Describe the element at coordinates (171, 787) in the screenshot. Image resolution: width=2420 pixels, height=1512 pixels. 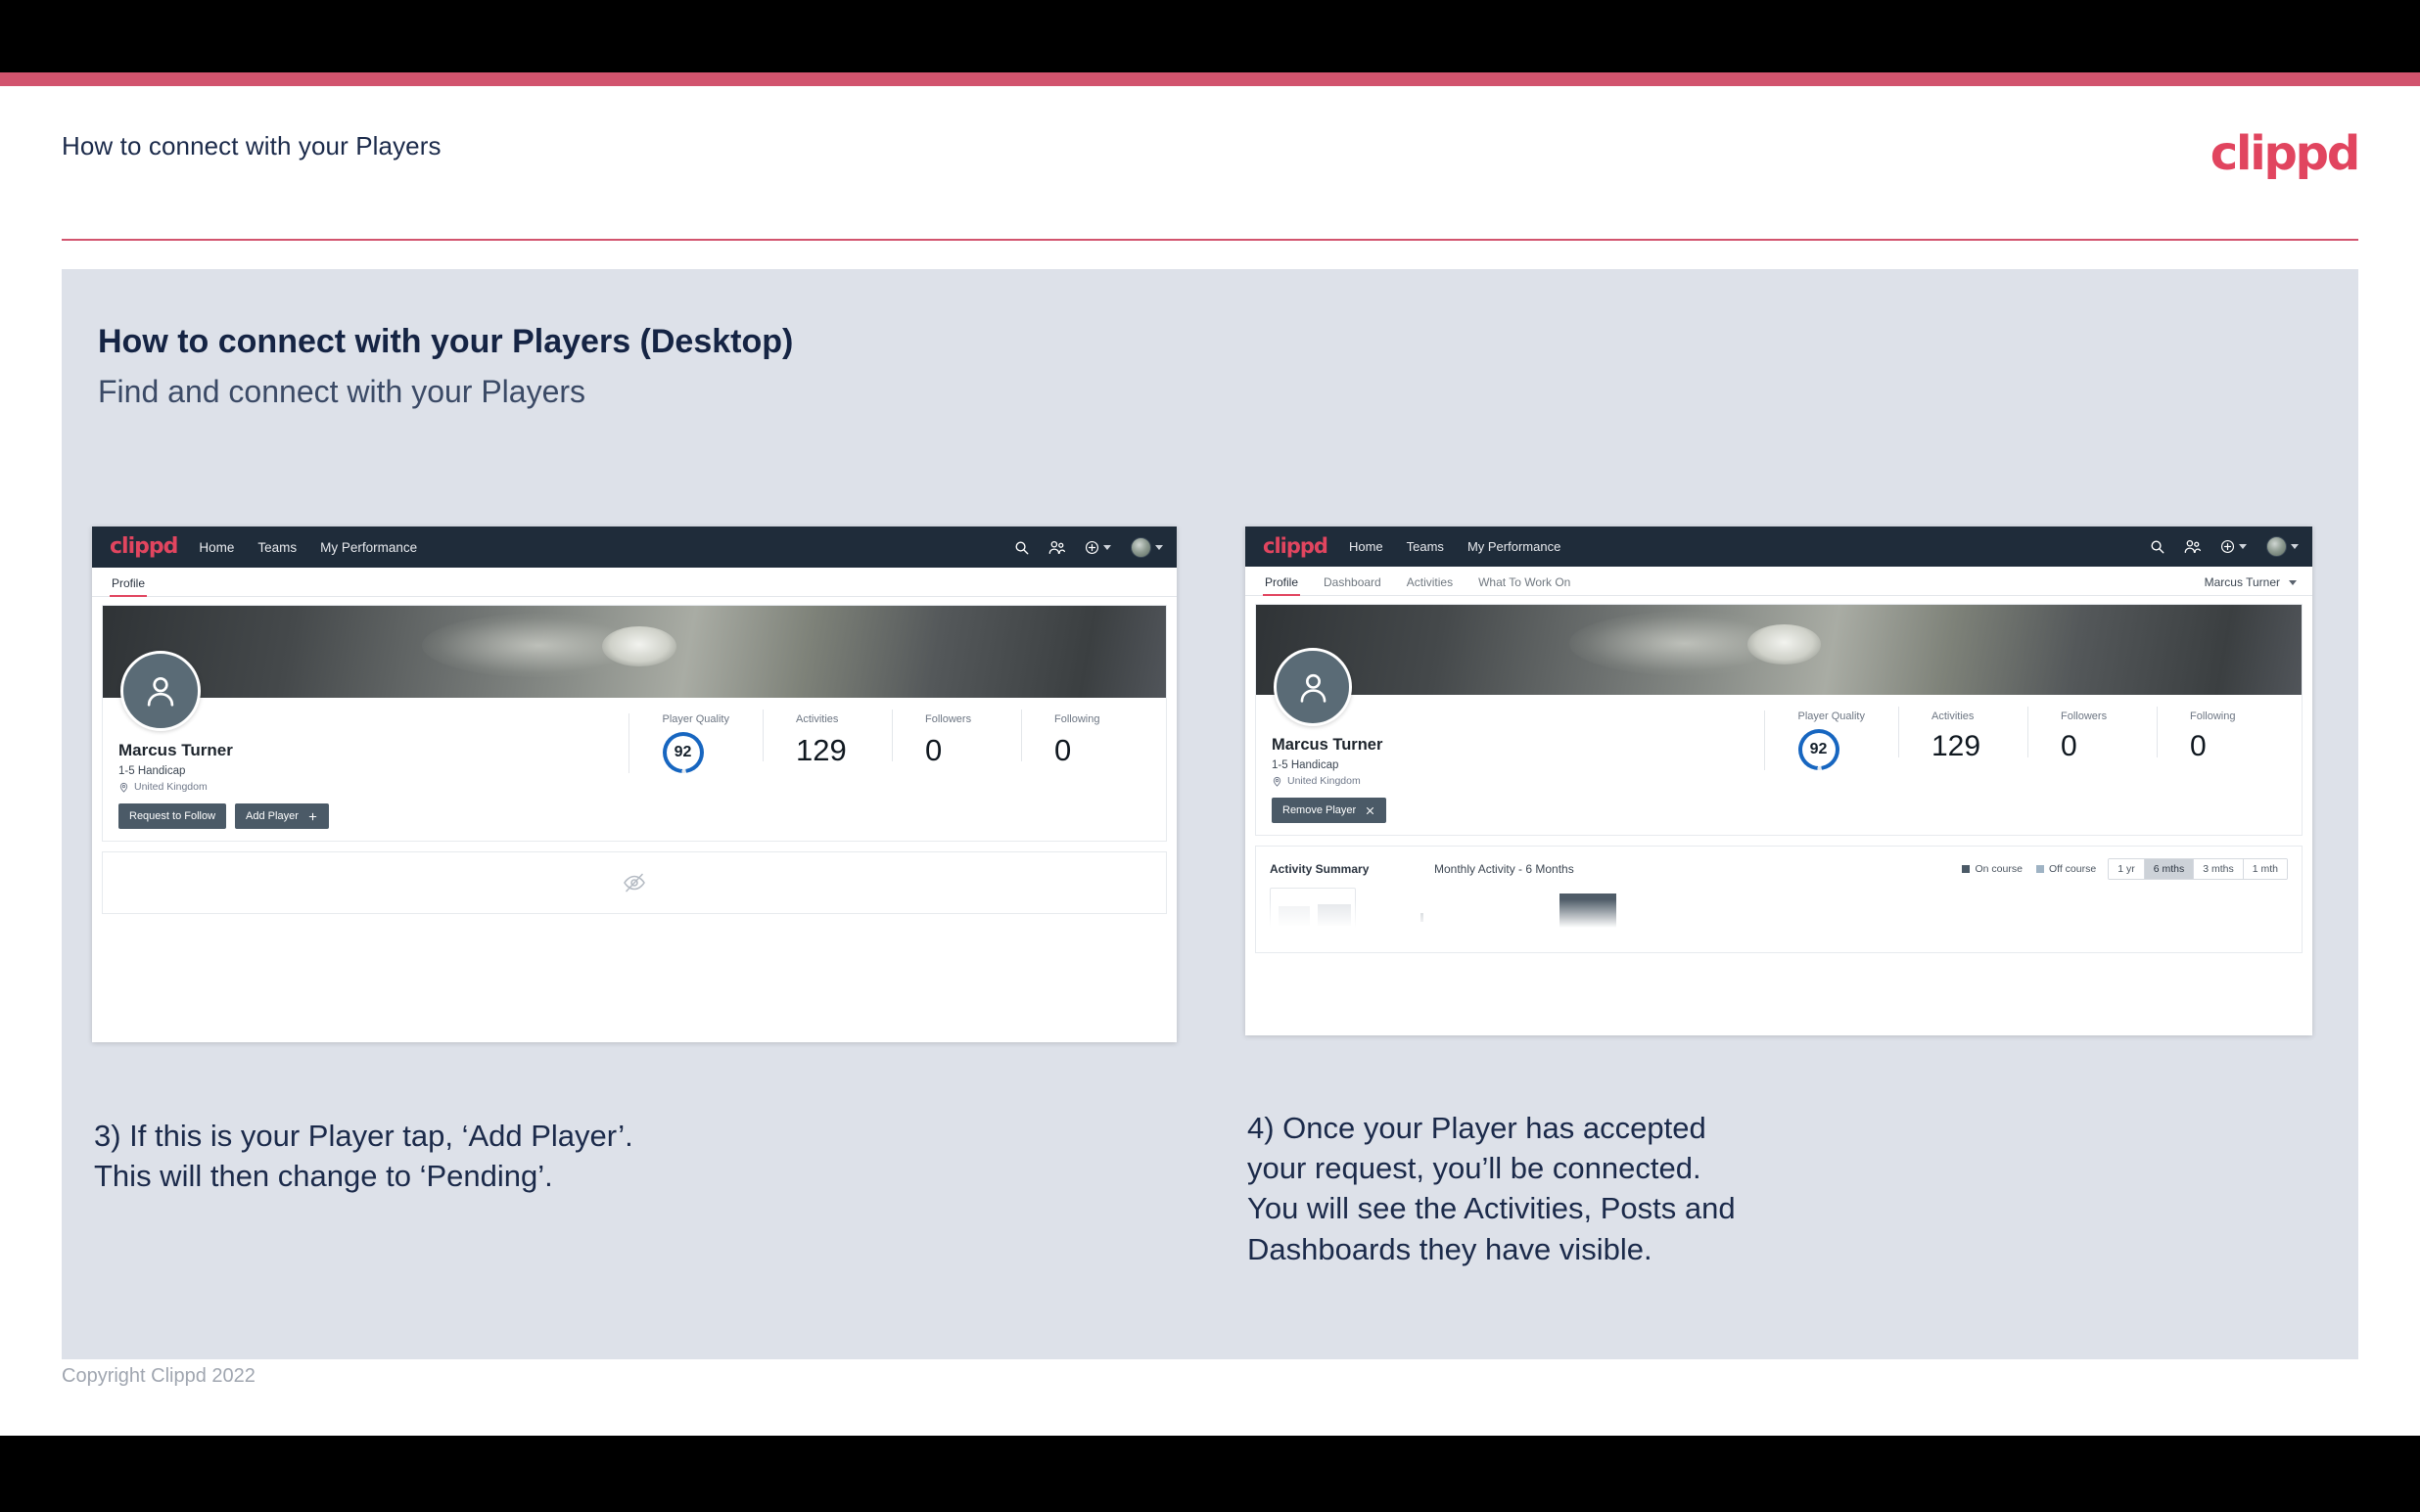
I see `profile-location-label: United Kingdom` at that location.